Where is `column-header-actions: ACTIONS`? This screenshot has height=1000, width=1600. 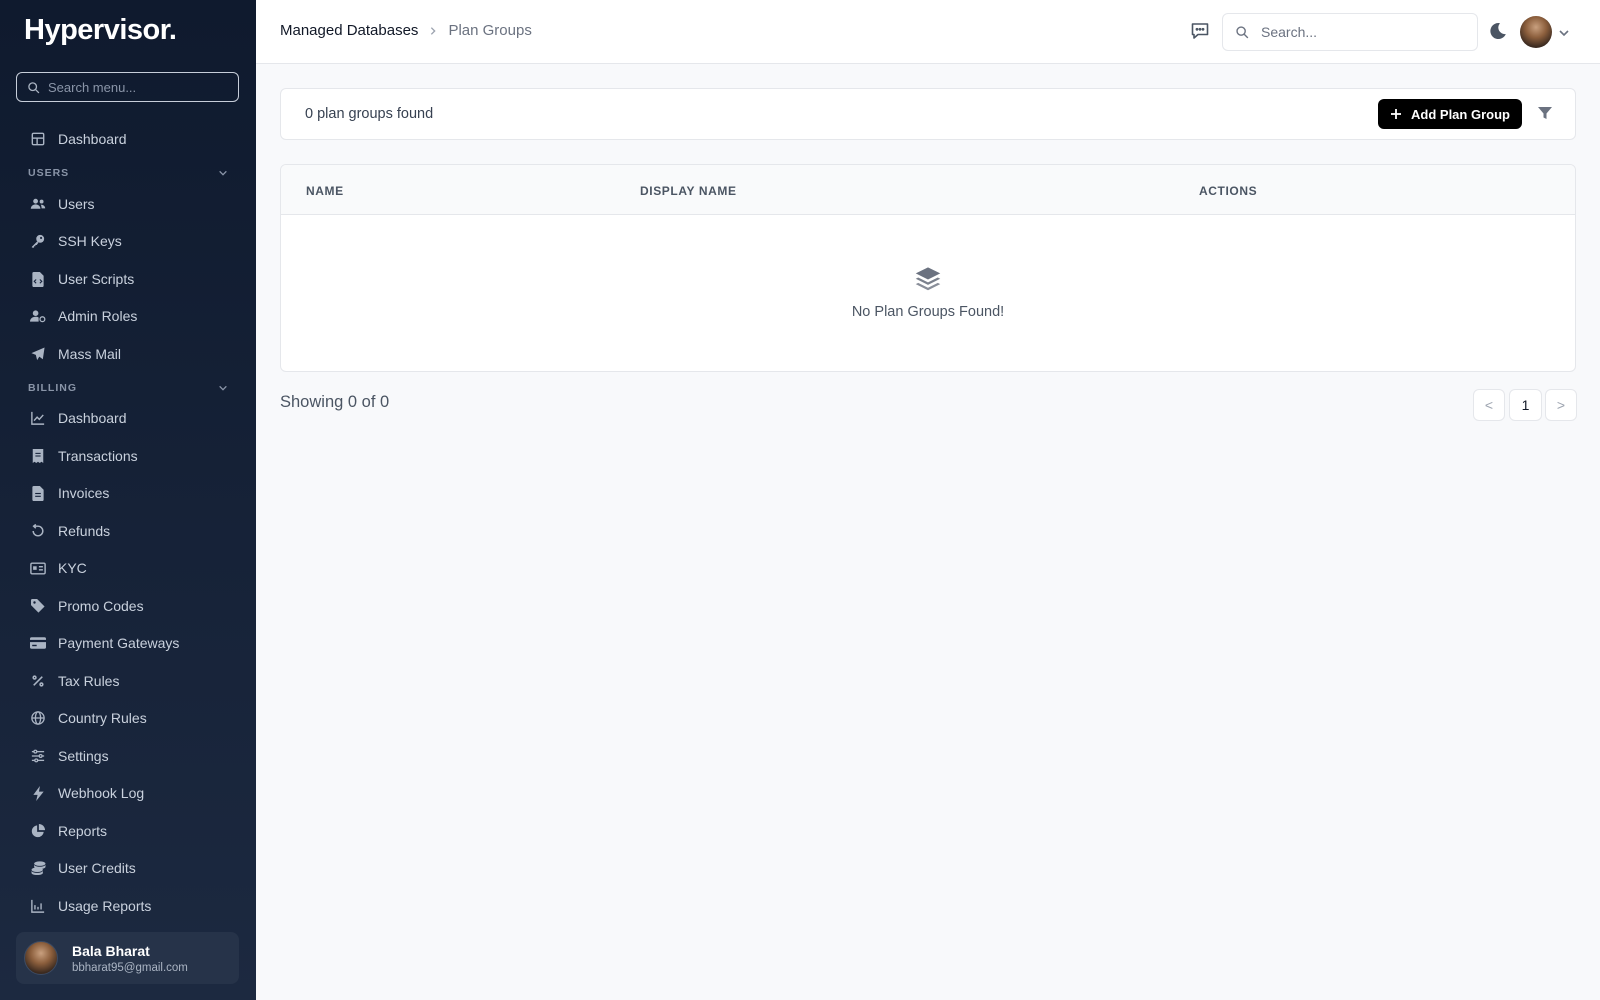
column-header-actions: ACTIONS is located at coordinates (1228, 191).